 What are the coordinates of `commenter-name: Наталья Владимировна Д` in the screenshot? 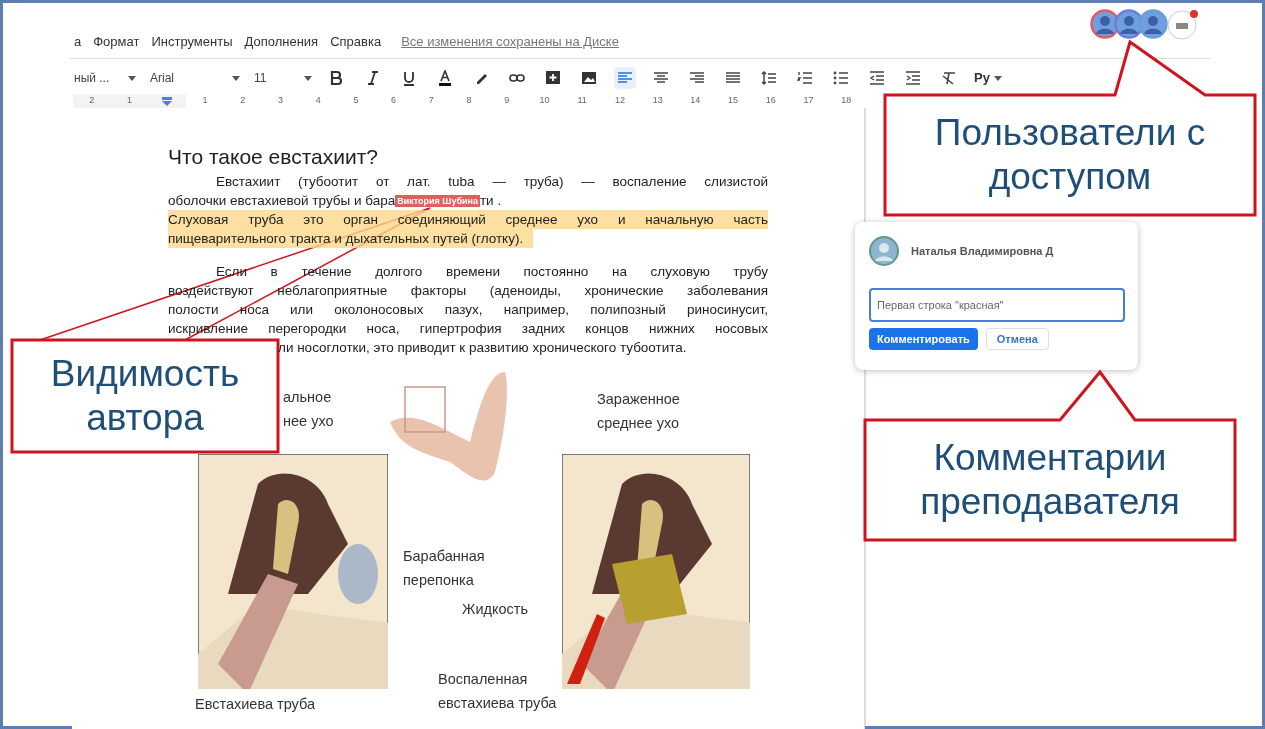 It's located at (982, 251).